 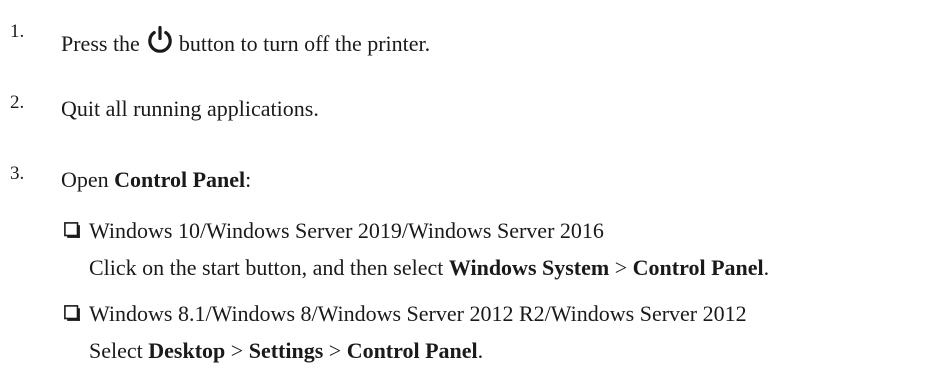 What do you see at coordinates (190, 108) in the screenshot?
I see `step-text: Quit all running applications.` at bounding box center [190, 108].